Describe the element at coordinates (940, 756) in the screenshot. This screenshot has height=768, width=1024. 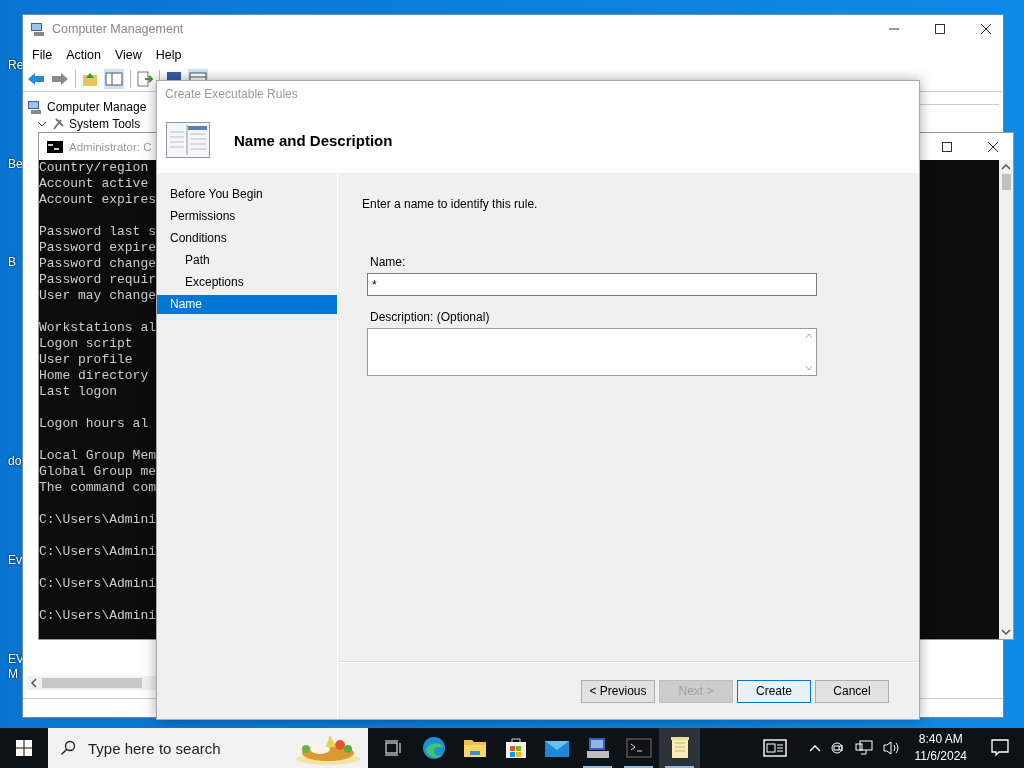
I see `clock-date: 11/6/2024` at that location.